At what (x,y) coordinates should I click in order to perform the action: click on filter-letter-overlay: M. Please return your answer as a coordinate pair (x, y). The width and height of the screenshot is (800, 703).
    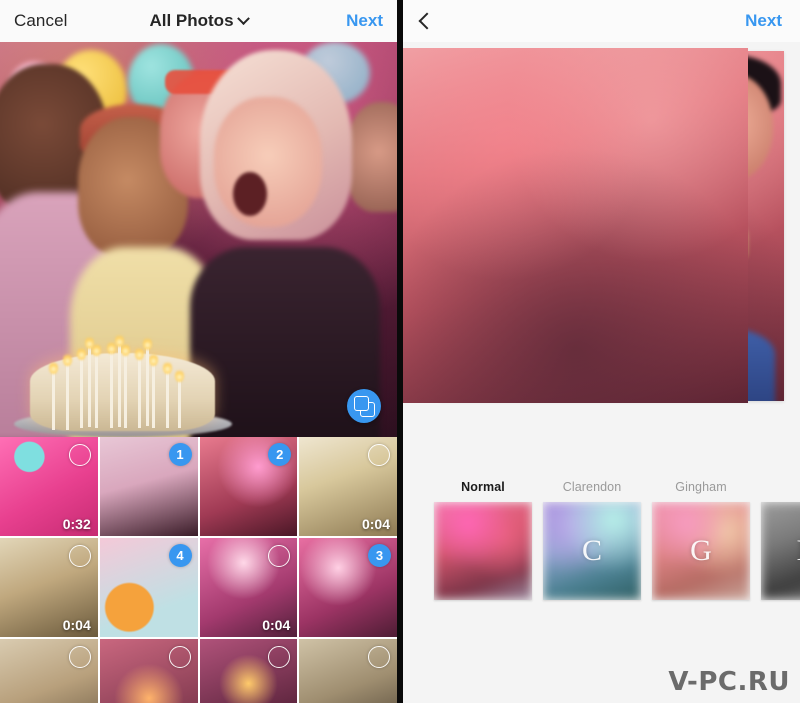
    Looking at the image, I should click on (780, 551).